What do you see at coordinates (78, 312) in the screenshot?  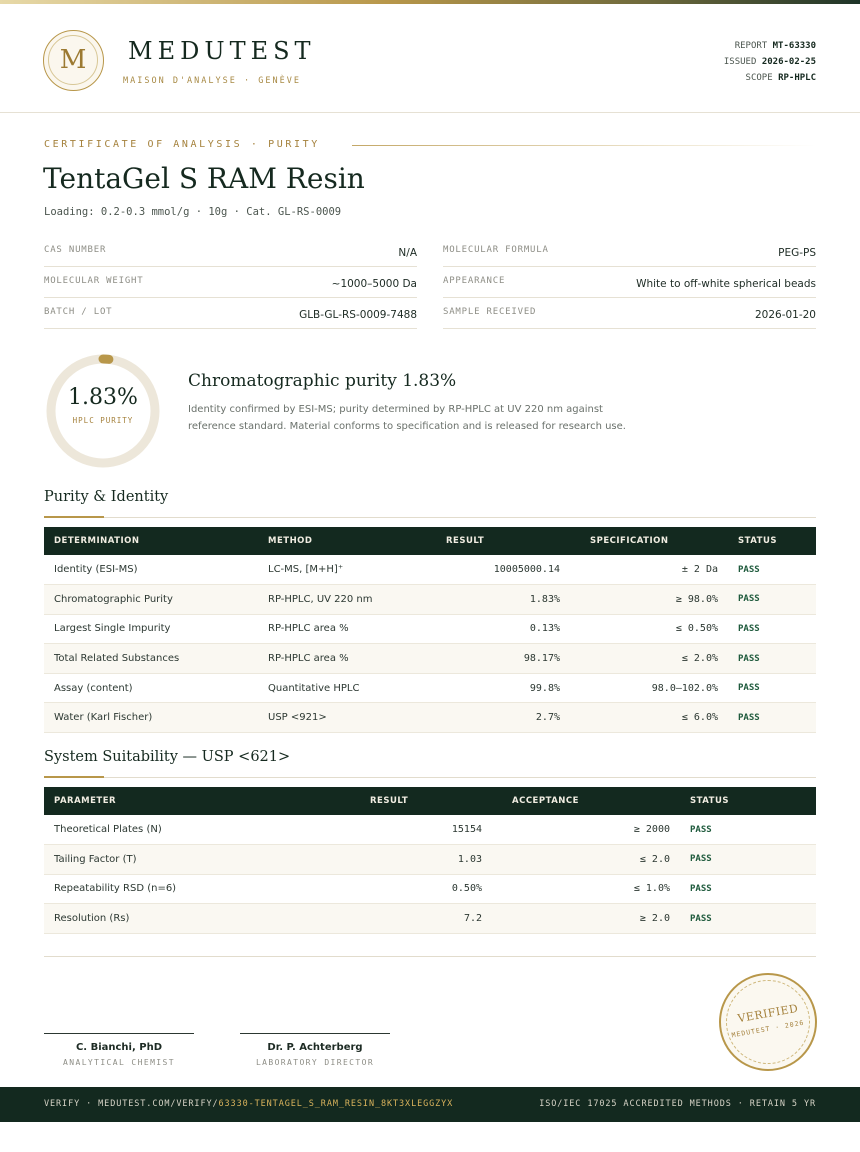 I see `spec-key: BATCH / LOT` at bounding box center [78, 312].